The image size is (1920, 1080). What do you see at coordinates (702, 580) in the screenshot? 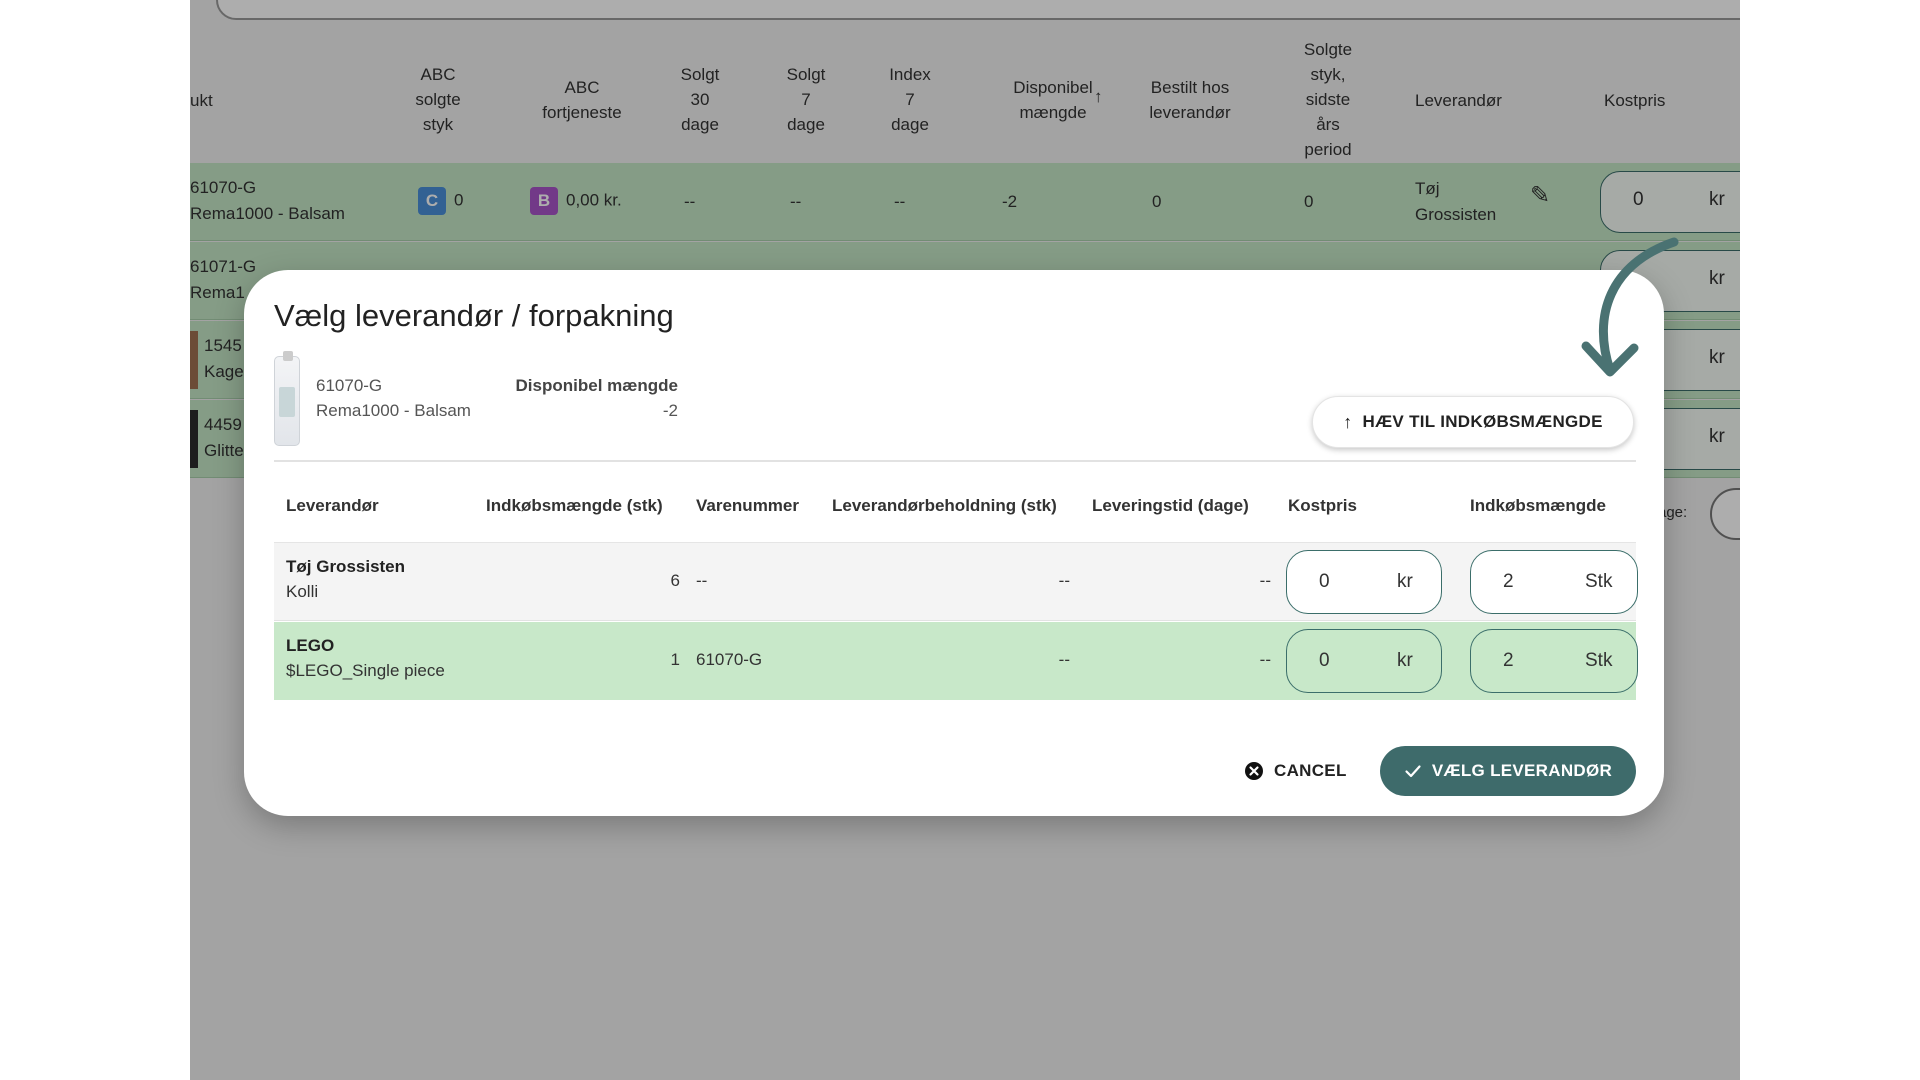
I see `item-number: --` at bounding box center [702, 580].